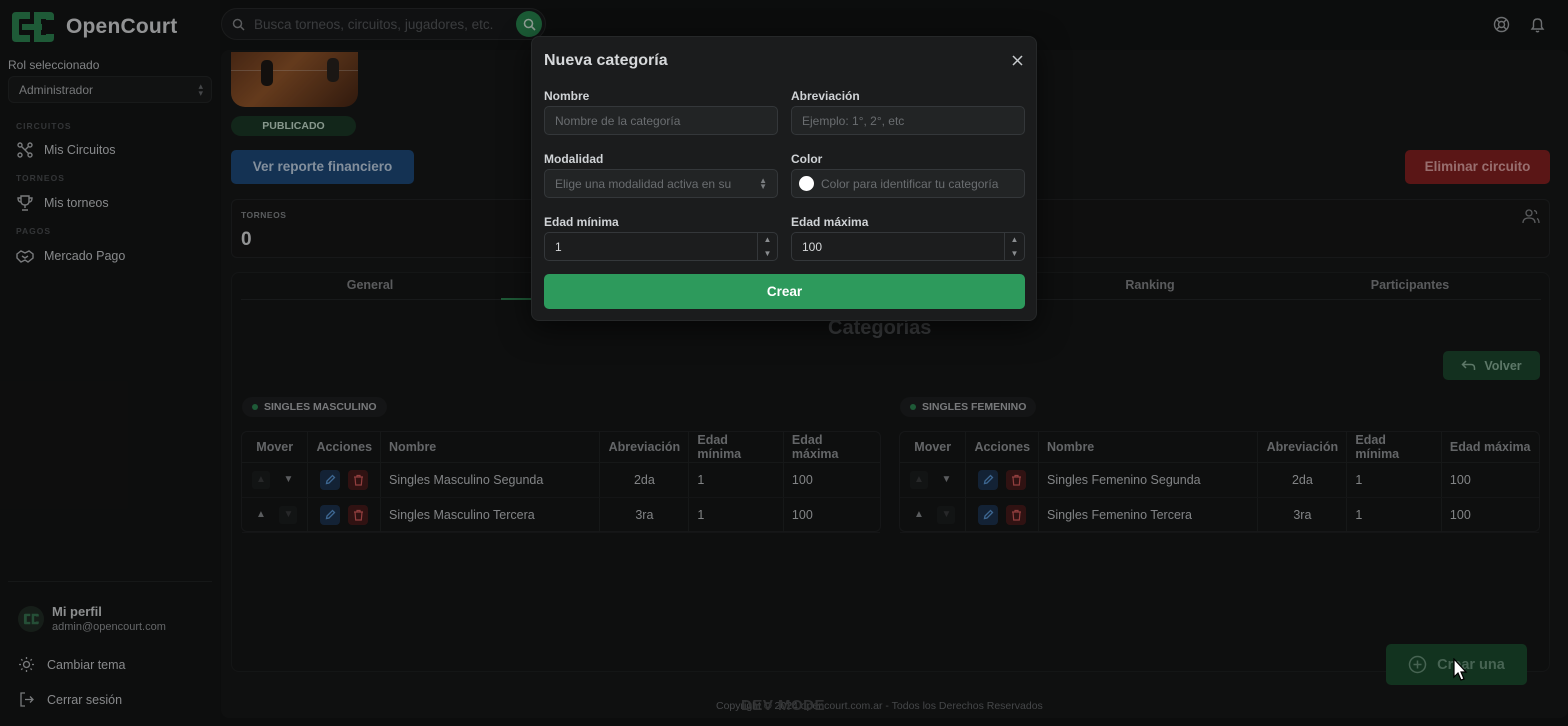 The width and height of the screenshot is (1568, 726). I want to click on modalidad-placeholder: Elige una modalidad activa en su, so click(643, 184).